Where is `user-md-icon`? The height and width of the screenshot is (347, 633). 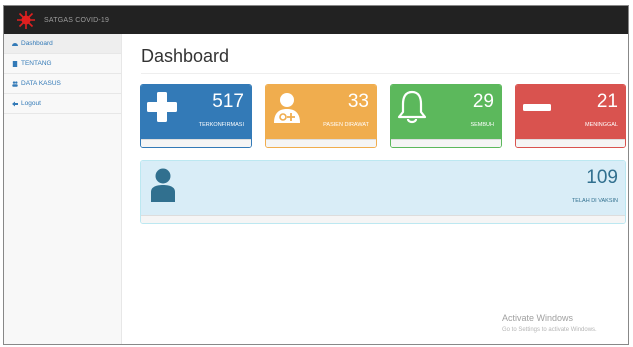 user-md-icon is located at coordinates (287, 108).